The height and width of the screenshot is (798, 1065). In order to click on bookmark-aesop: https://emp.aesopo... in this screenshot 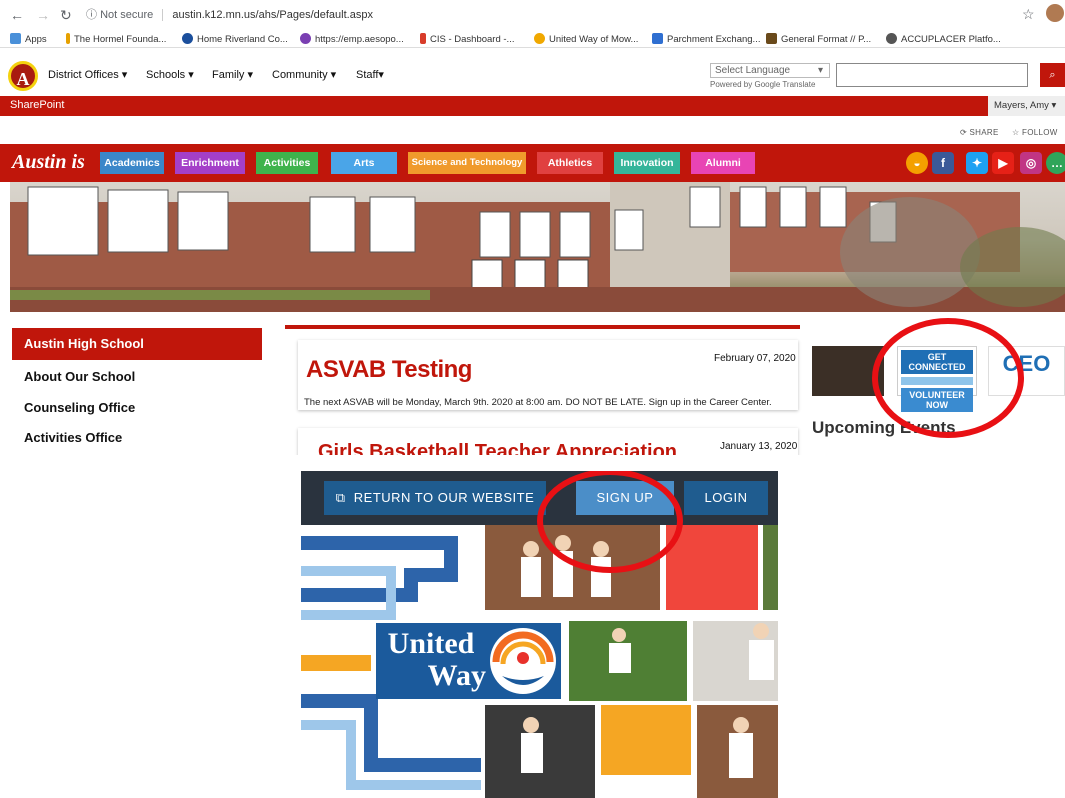, I will do `click(352, 39)`.